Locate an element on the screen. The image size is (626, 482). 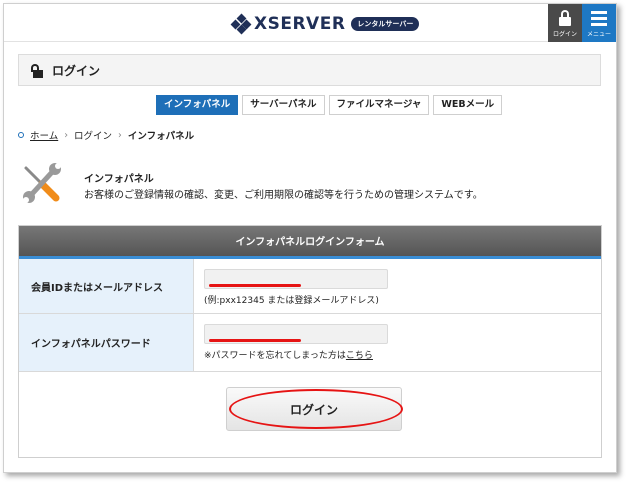
logo-text: XSERVER is located at coordinates (300, 24).